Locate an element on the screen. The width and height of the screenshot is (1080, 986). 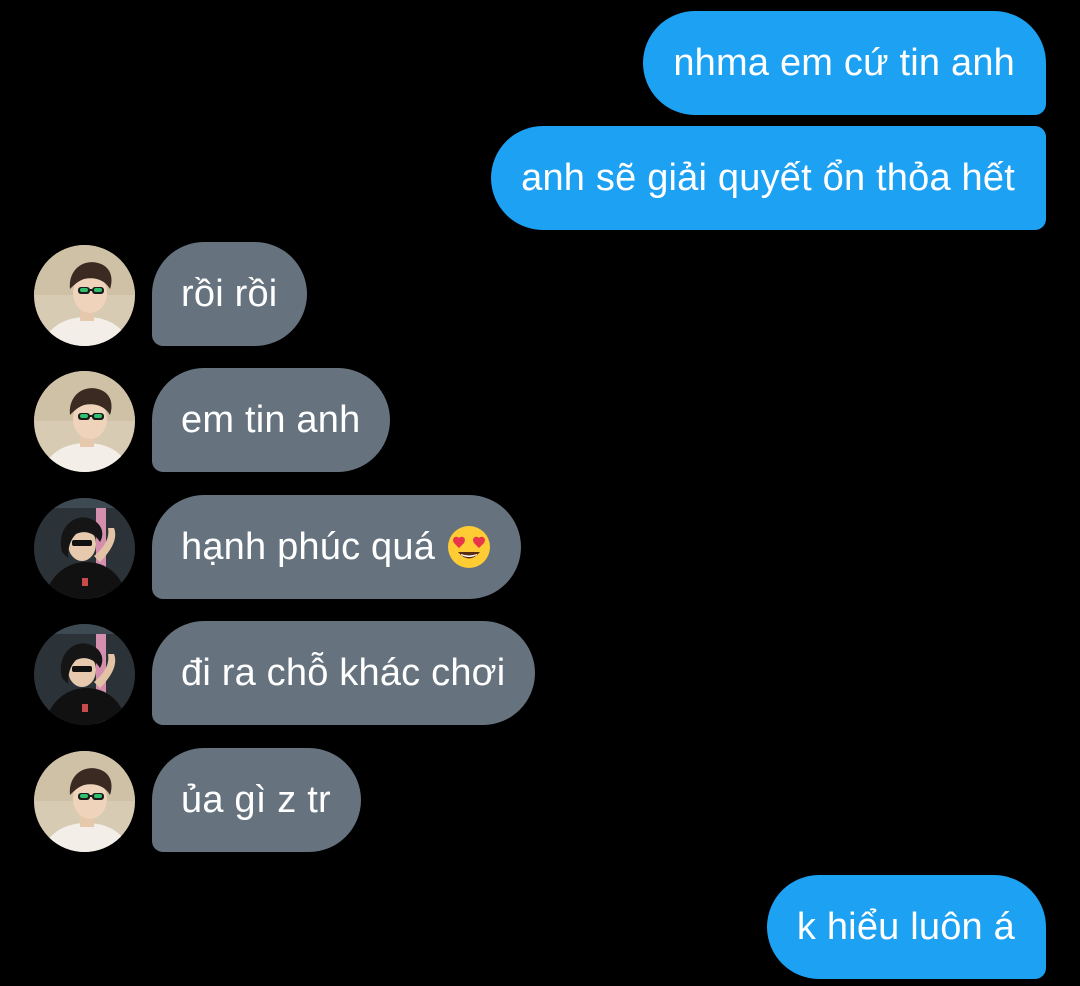
incoming-message-bubble: hạnh phúc quá is located at coordinates (337, 547).